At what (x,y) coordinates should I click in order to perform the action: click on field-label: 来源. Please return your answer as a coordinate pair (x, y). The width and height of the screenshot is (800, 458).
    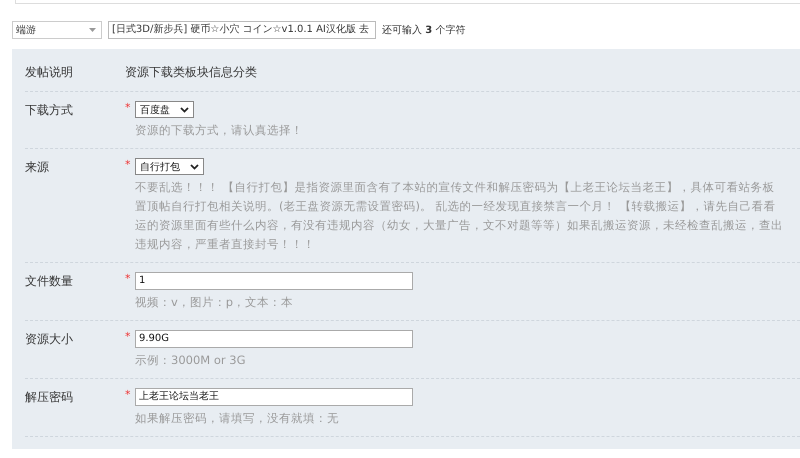
    Looking at the image, I should click on (37, 167).